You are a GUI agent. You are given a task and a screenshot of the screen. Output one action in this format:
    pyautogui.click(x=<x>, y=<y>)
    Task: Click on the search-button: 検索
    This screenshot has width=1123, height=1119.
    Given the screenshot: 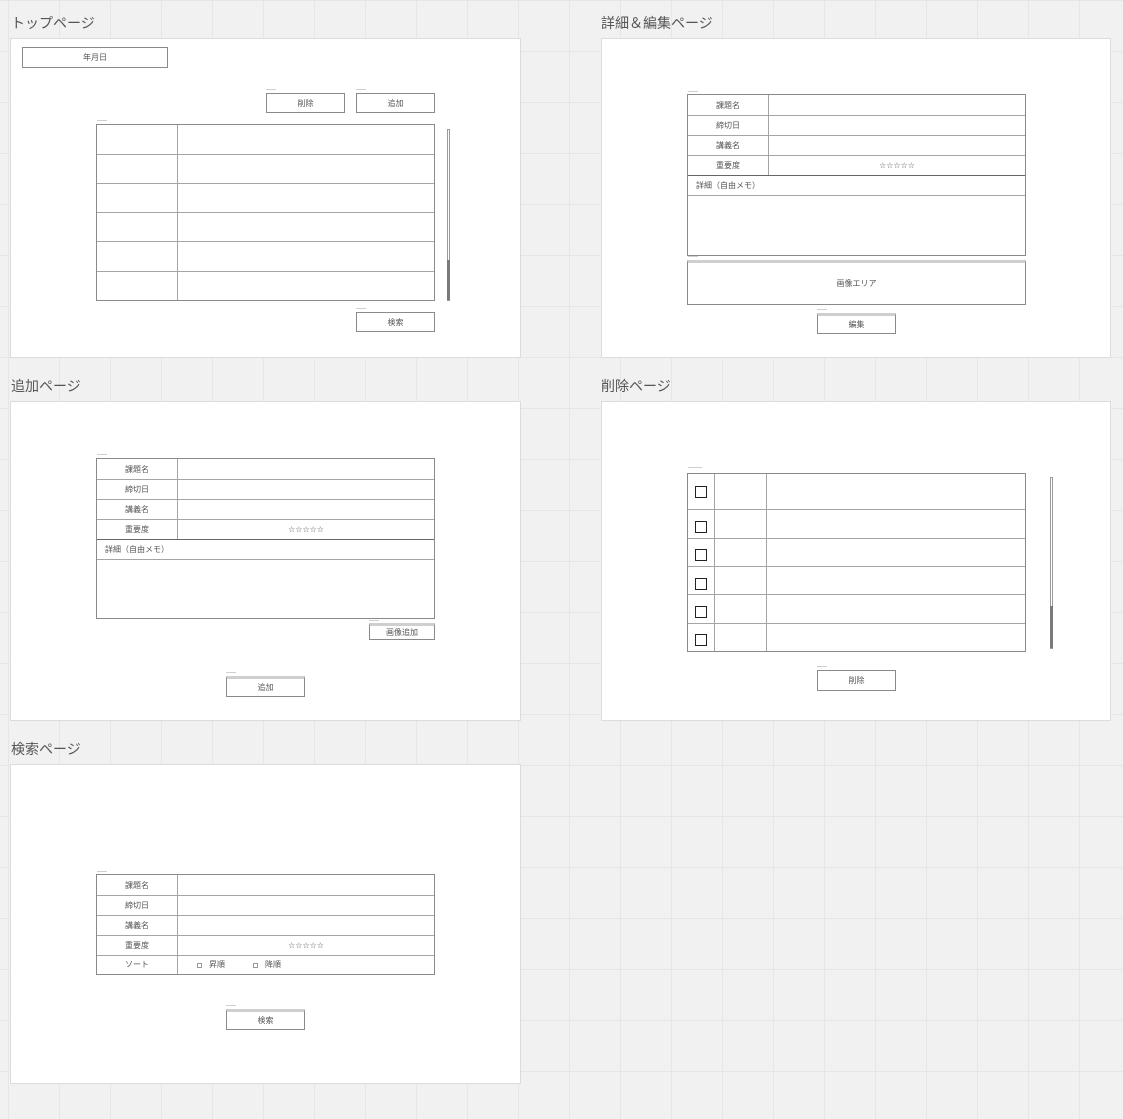 What is the action you would take?
    pyautogui.click(x=395, y=322)
    